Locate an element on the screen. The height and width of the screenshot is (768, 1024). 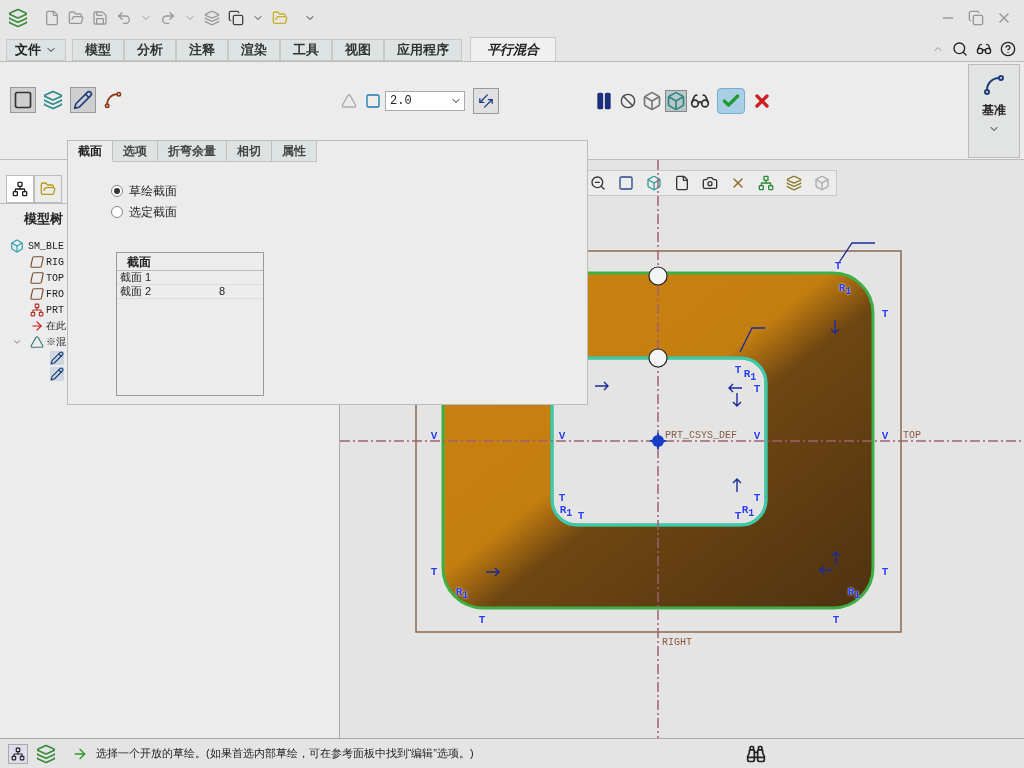
model-tree-tab is located at coordinates (20, 189).